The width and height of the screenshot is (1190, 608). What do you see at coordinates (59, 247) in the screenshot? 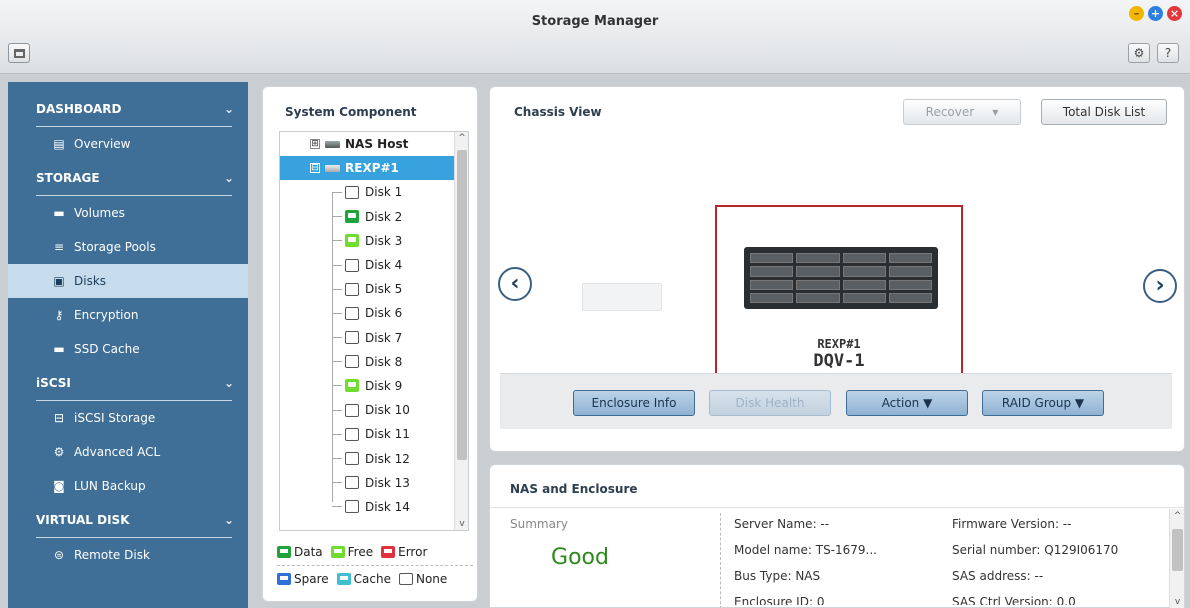
I see `storage-pool-icon: ≡` at bounding box center [59, 247].